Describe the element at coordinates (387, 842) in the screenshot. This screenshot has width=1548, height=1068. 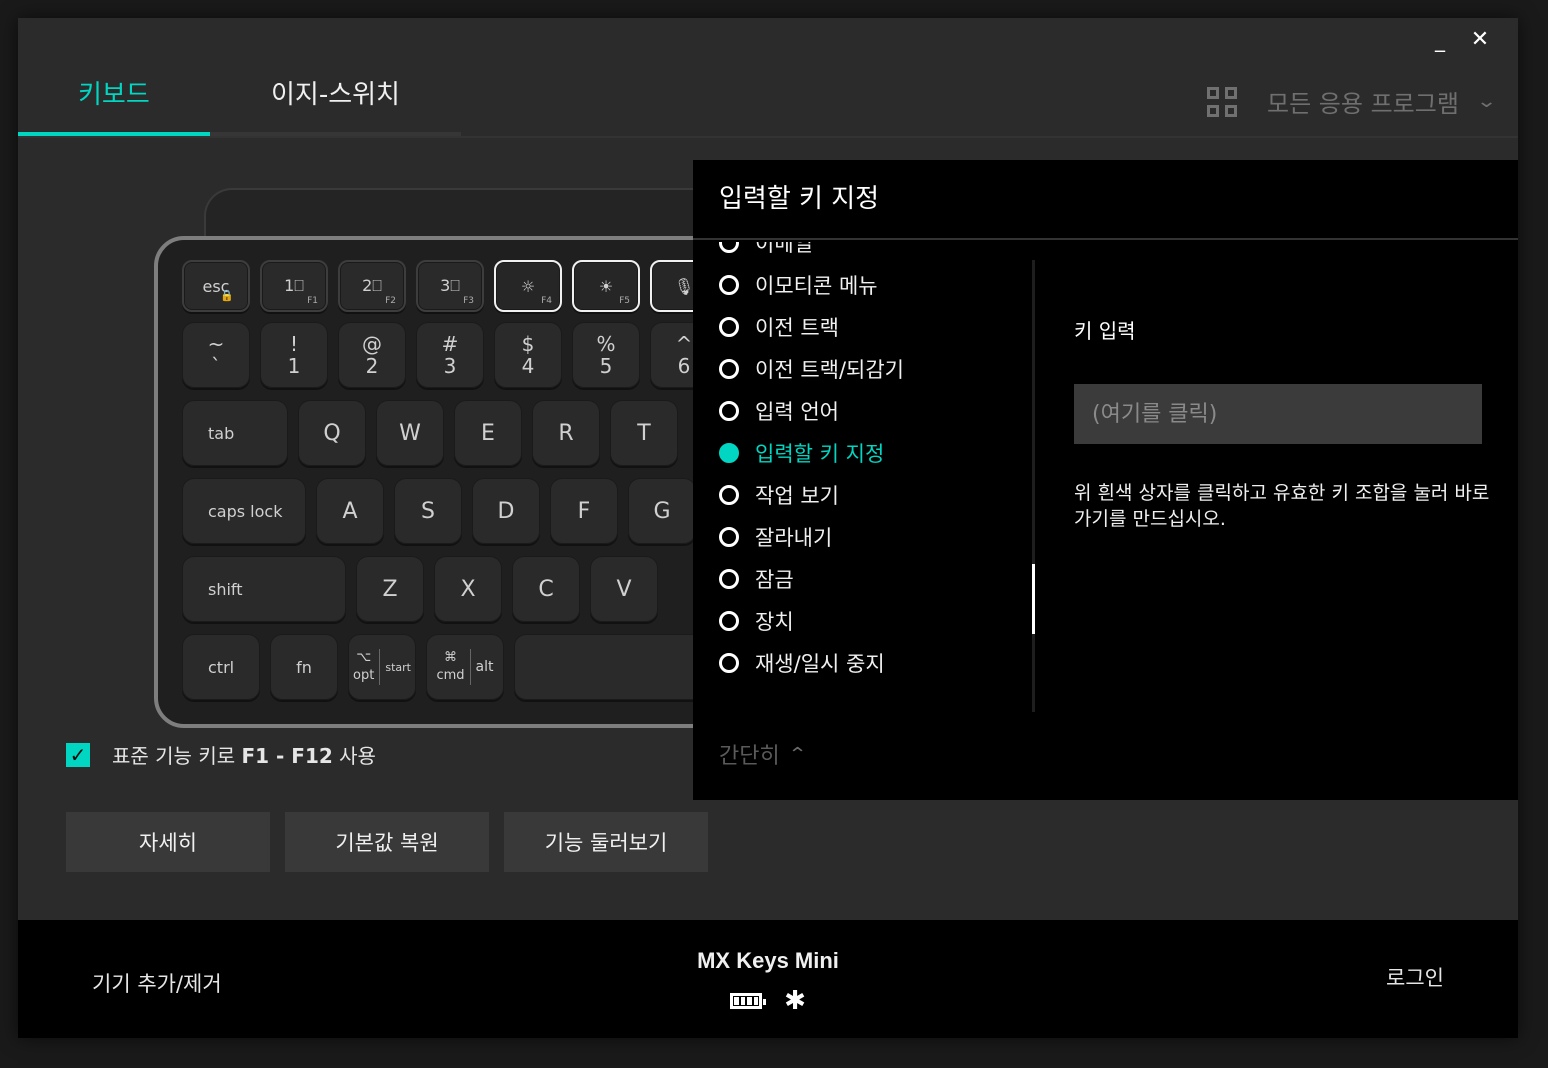
I see `restore-defaults-button: 기본값 복원` at that location.